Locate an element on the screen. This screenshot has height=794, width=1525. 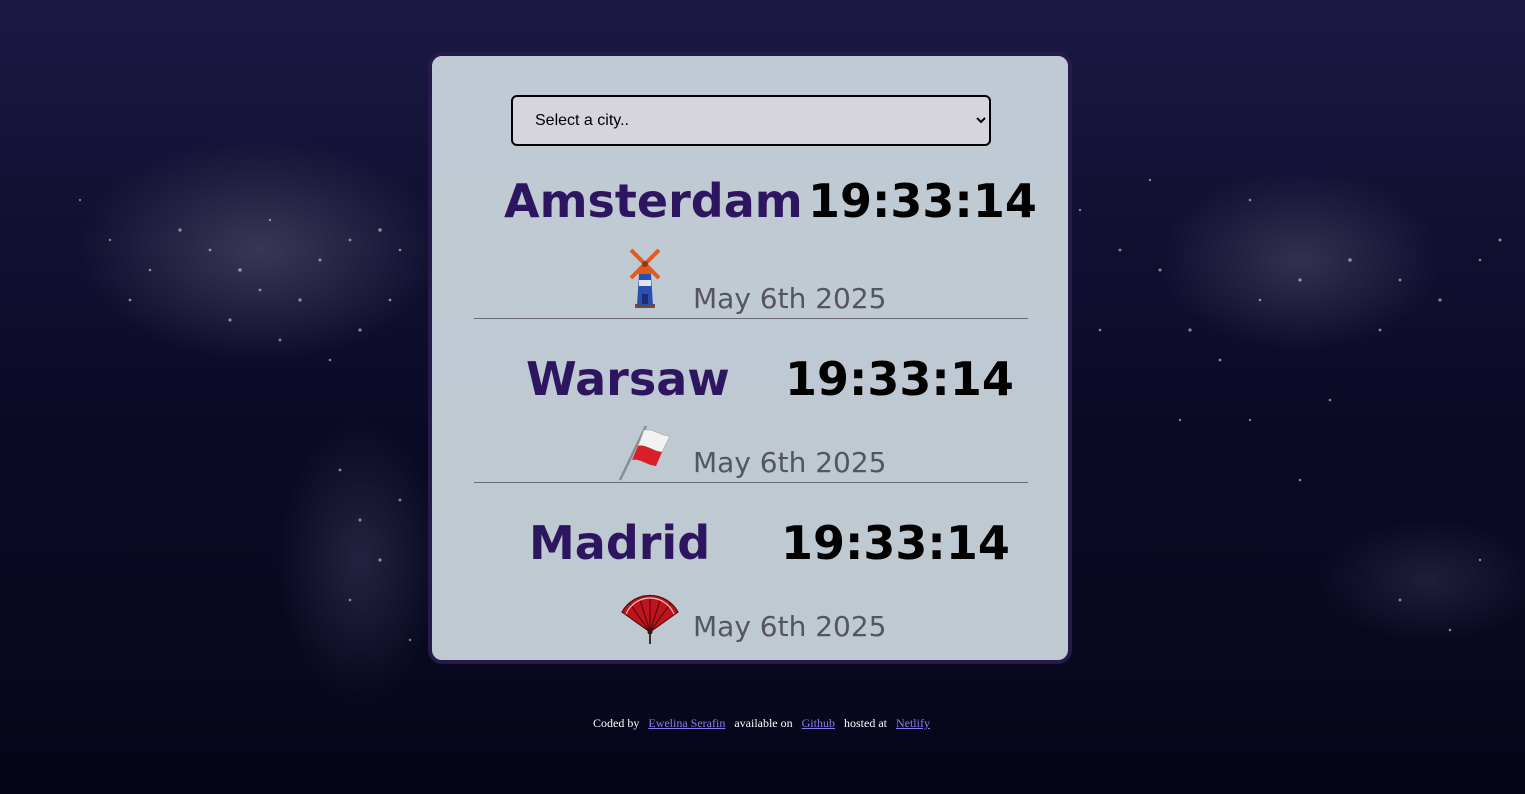
city-name: Amsterdam is located at coordinates (653, 201).